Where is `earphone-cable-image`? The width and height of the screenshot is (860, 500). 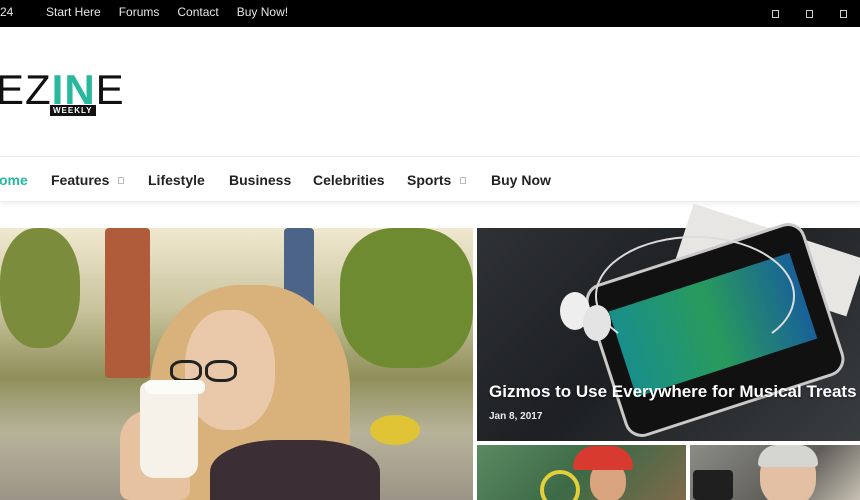 earphone-cable-image is located at coordinates (695, 296).